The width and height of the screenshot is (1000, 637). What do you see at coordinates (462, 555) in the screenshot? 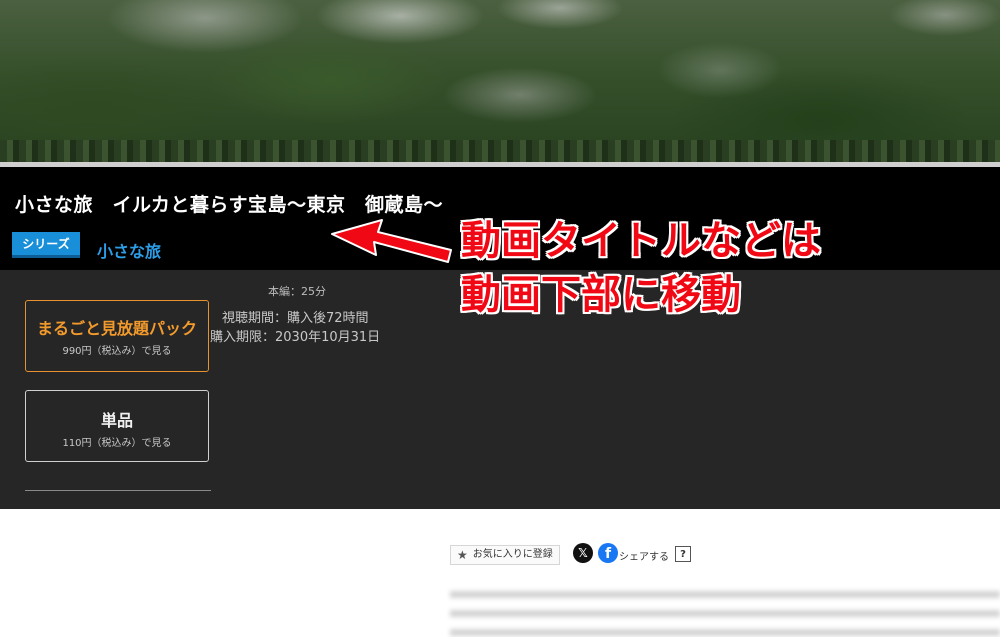
I see `star-icon: ★` at bounding box center [462, 555].